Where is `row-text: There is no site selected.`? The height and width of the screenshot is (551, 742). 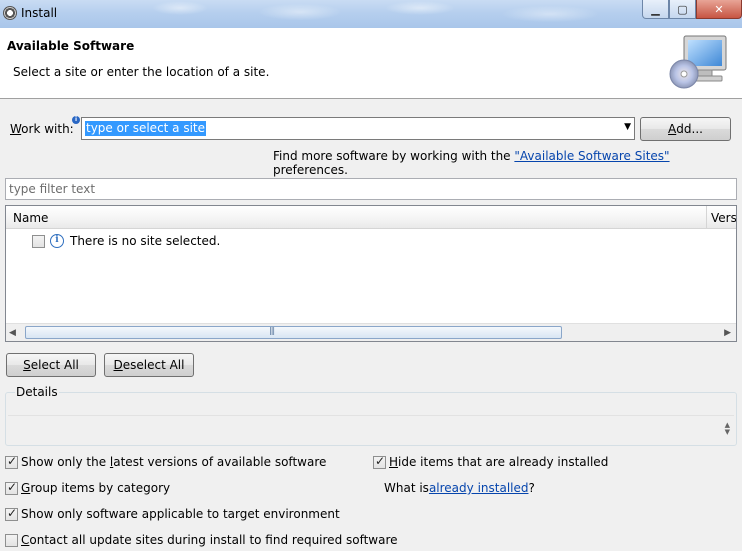
row-text: There is no site selected. is located at coordinates (145, 241).